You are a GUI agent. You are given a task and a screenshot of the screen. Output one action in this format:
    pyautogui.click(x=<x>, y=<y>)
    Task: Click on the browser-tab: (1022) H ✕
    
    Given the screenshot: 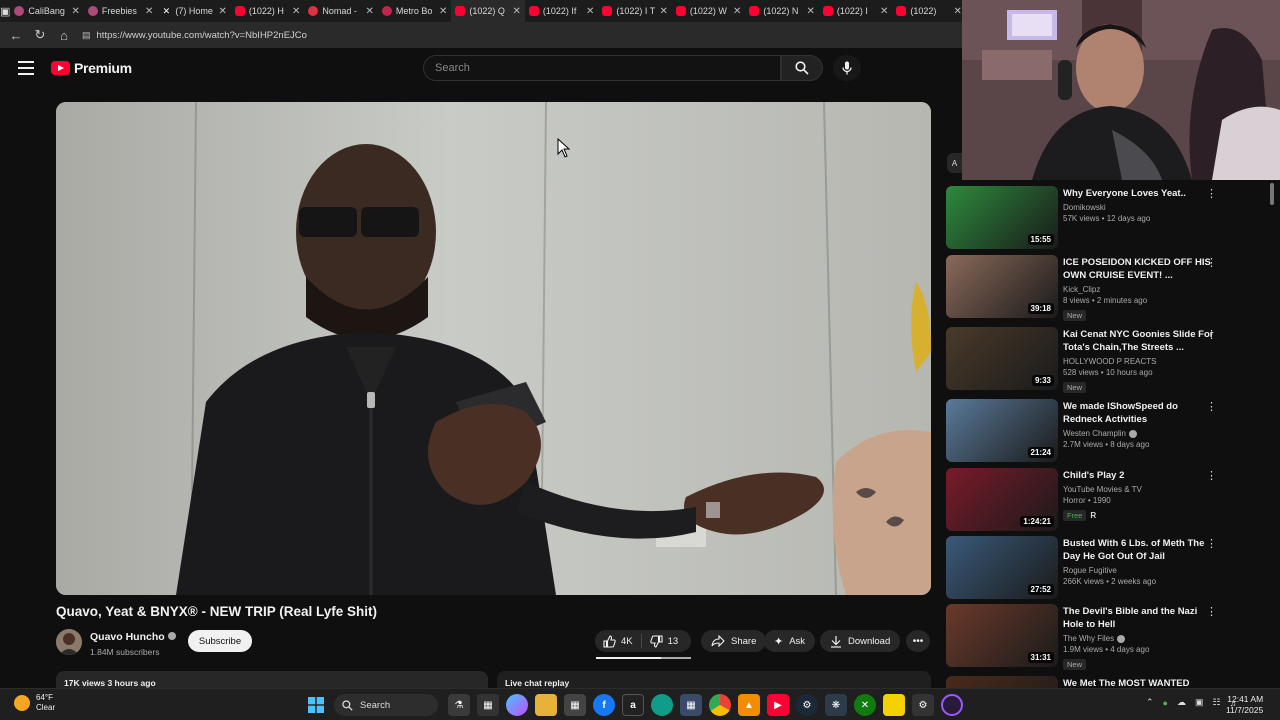 What is the action you would take?
    pyautogui.click(x=268, y=11)
    